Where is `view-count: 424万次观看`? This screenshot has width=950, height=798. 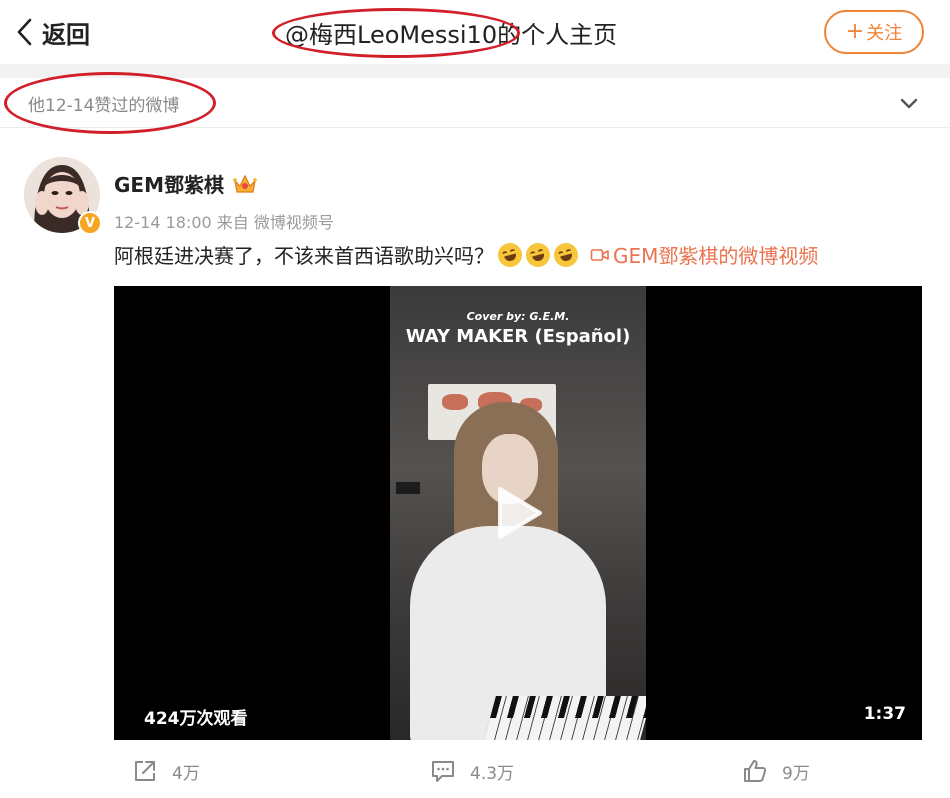 view-count: 424万次观看 is located at coordinates (196, 719).